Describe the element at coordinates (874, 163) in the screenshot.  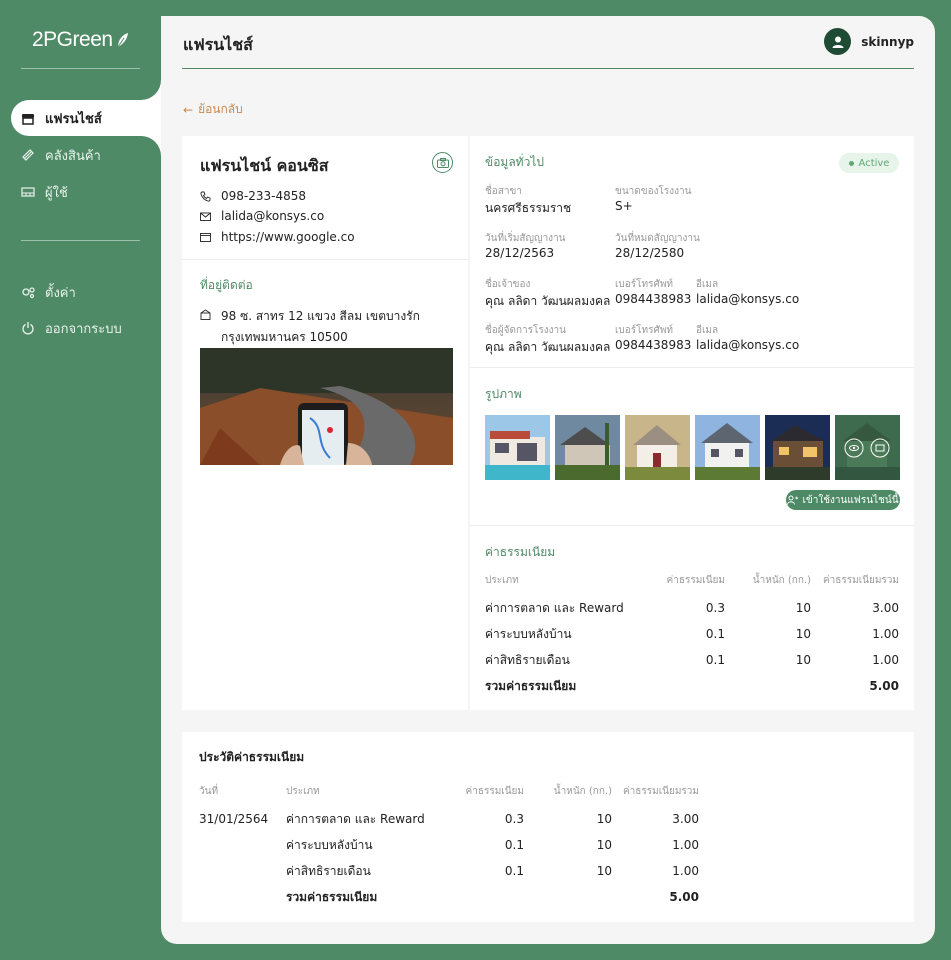
I see `status-text: Active` at that location.